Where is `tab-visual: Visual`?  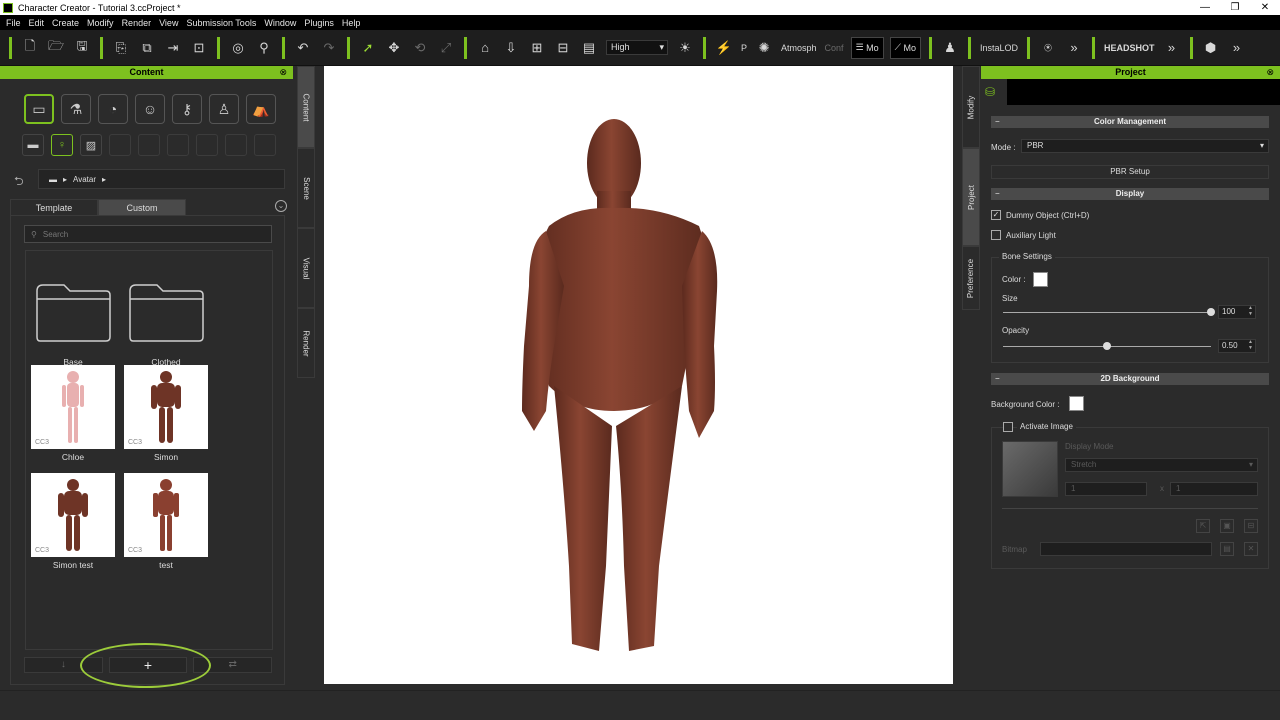 tab-visual: Visual is located at coordinates (306, 268).